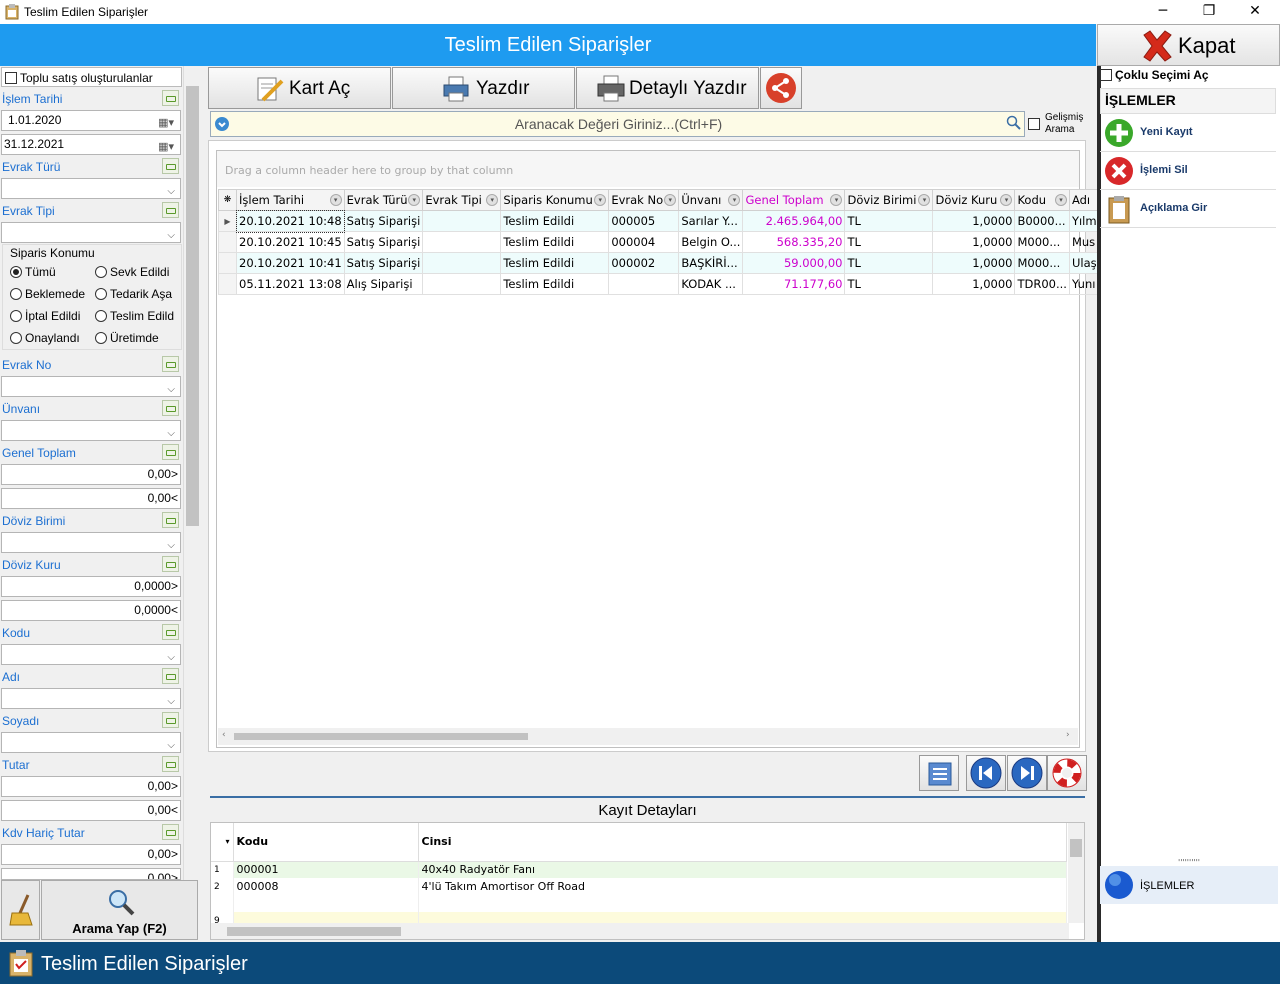 The width and height of the screenshot is (1280, 984). What do you see at coordinates (91, 698) in the screenshot?
I see `adi-select: ⌵` at bounding box center [91, 698].